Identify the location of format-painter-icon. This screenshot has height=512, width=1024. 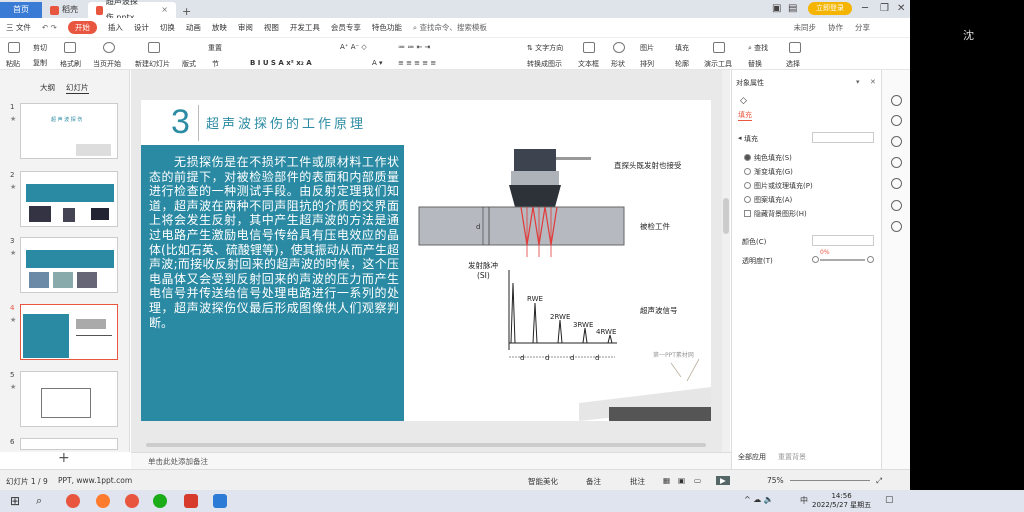
(70, 47).